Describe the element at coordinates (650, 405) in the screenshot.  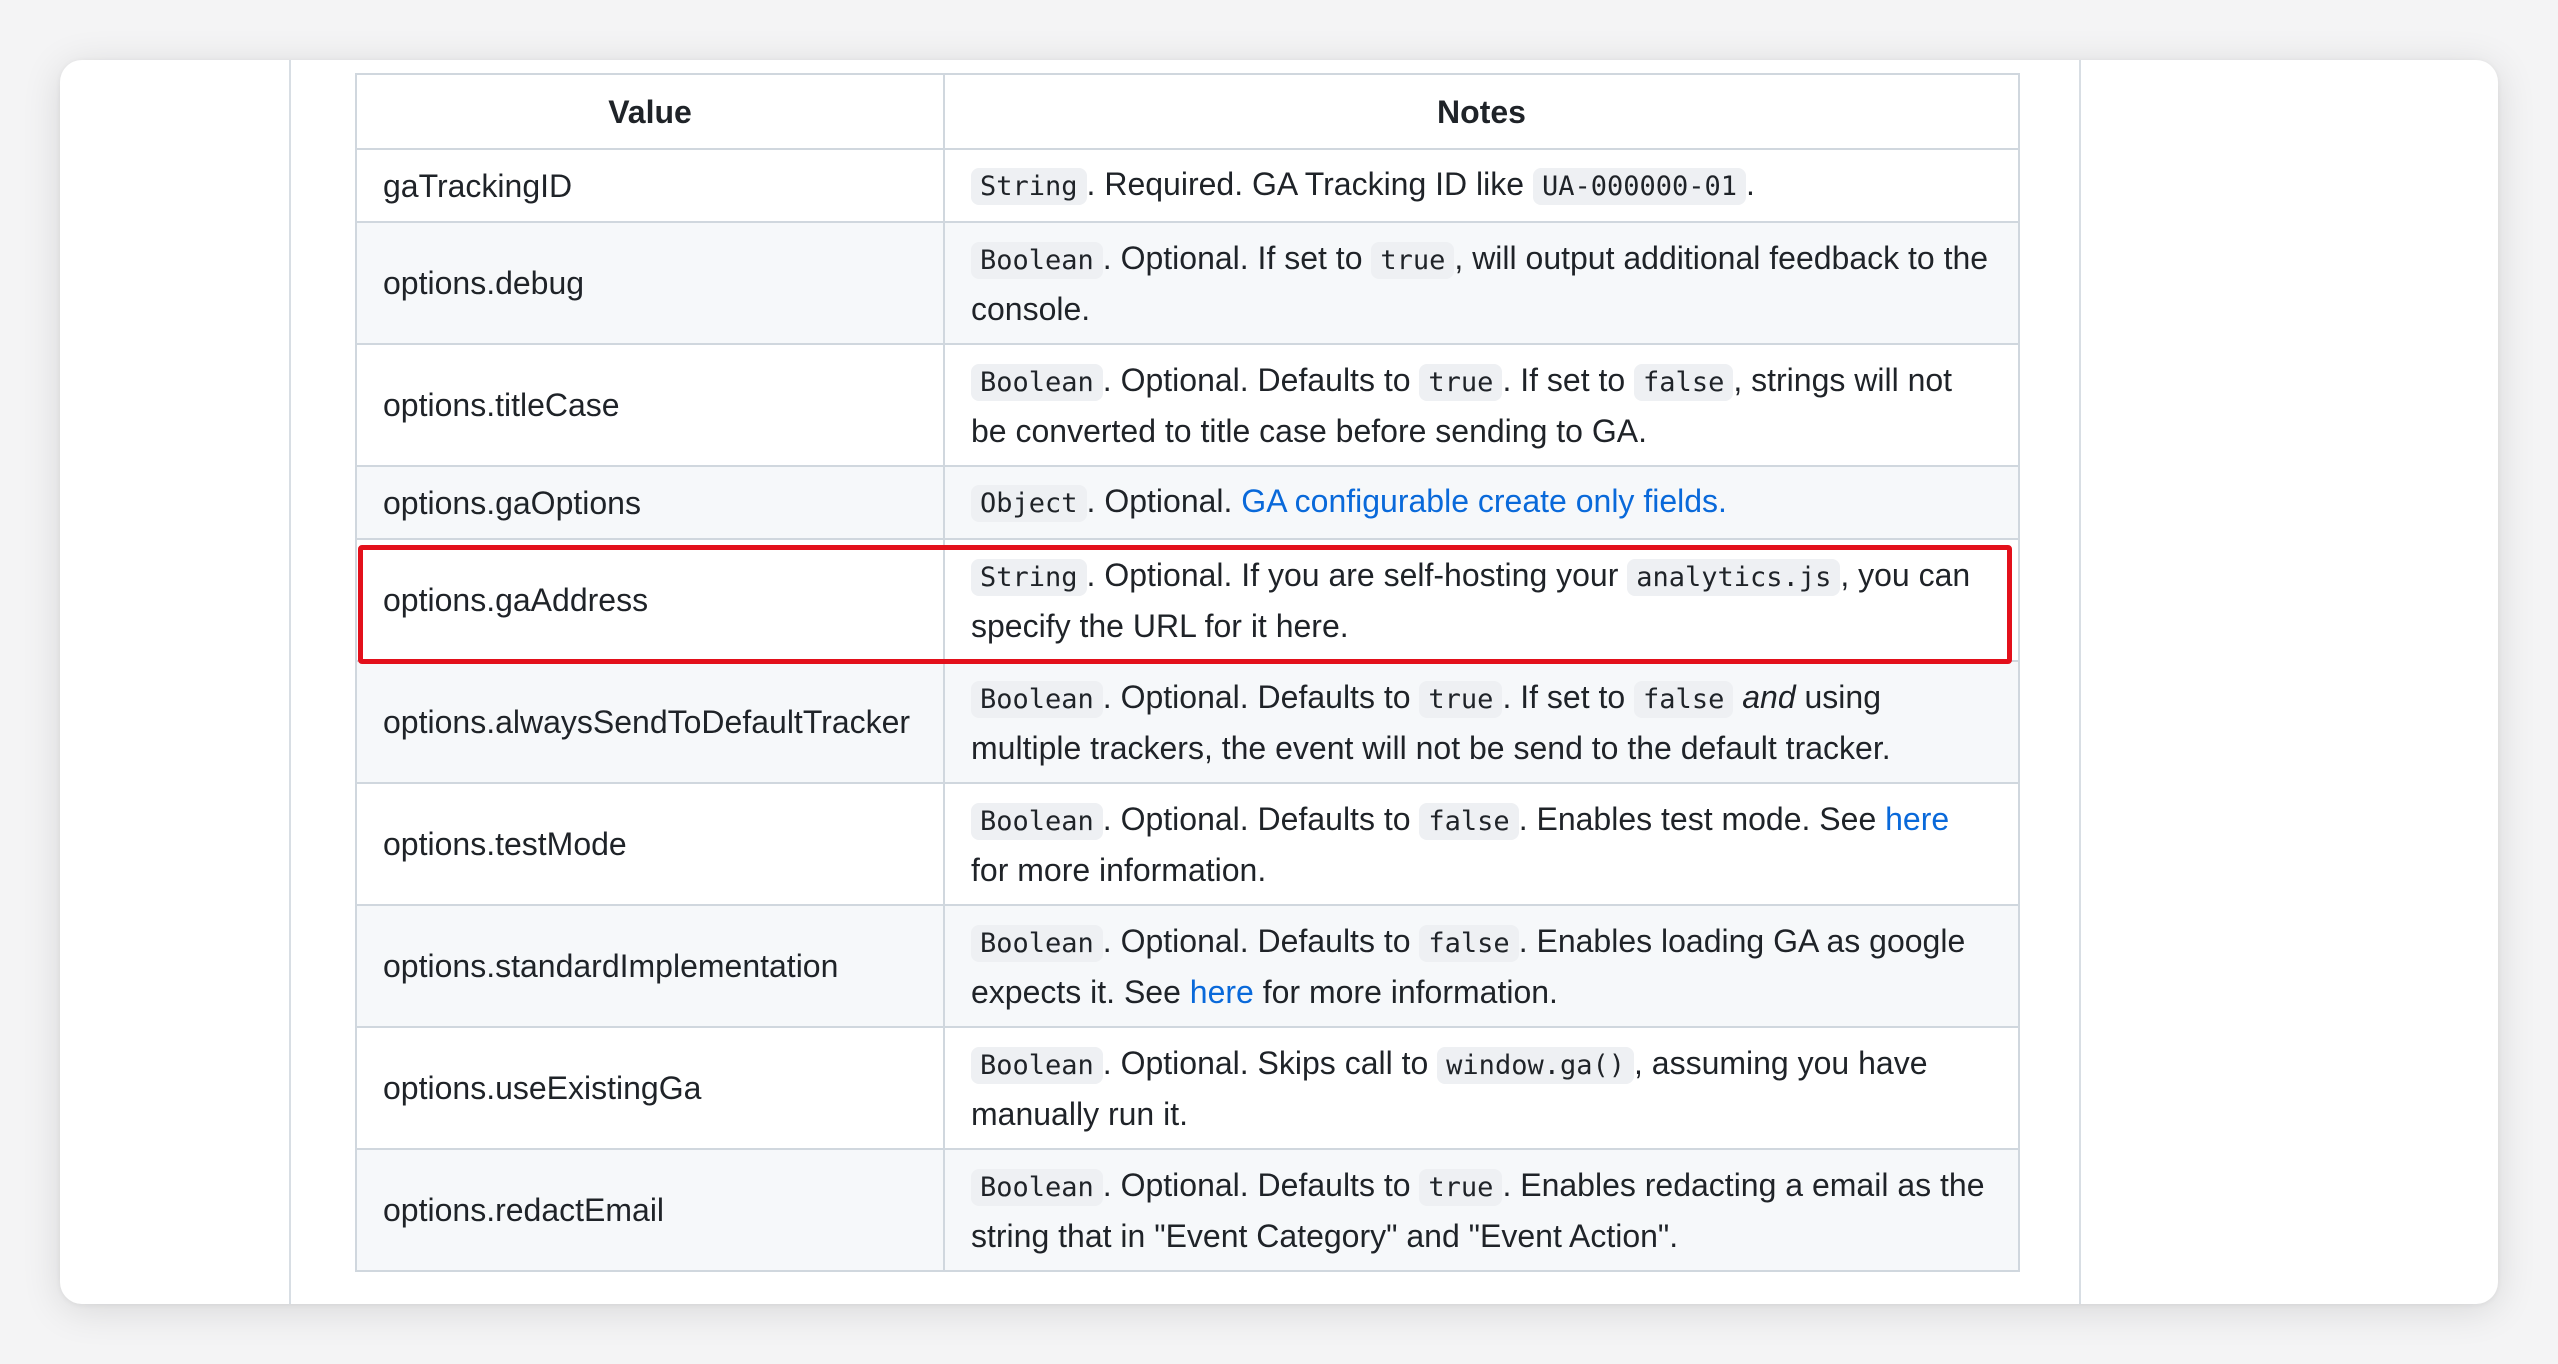
I see `option-name: options.titleCase` at that location.